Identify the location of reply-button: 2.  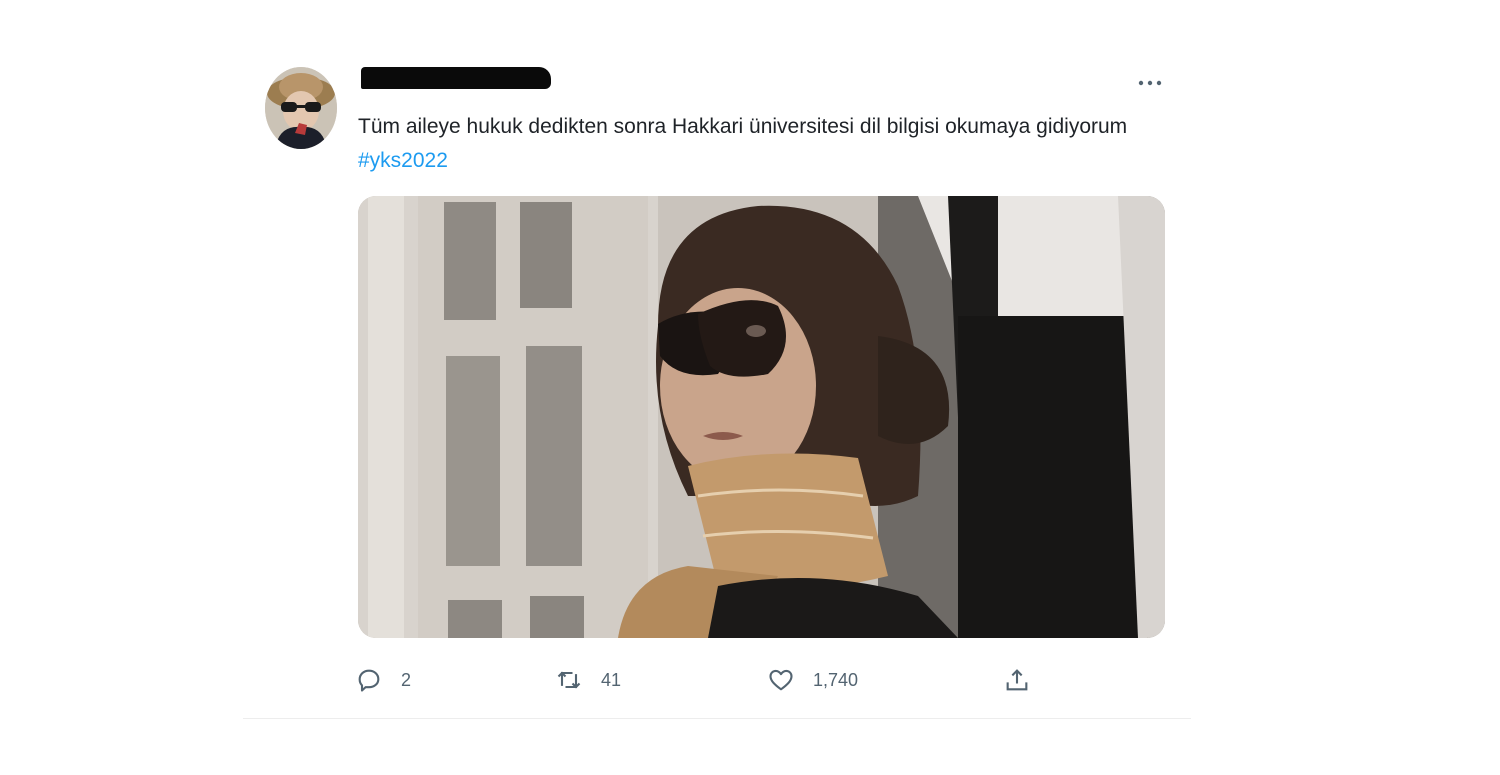
(383, 680).